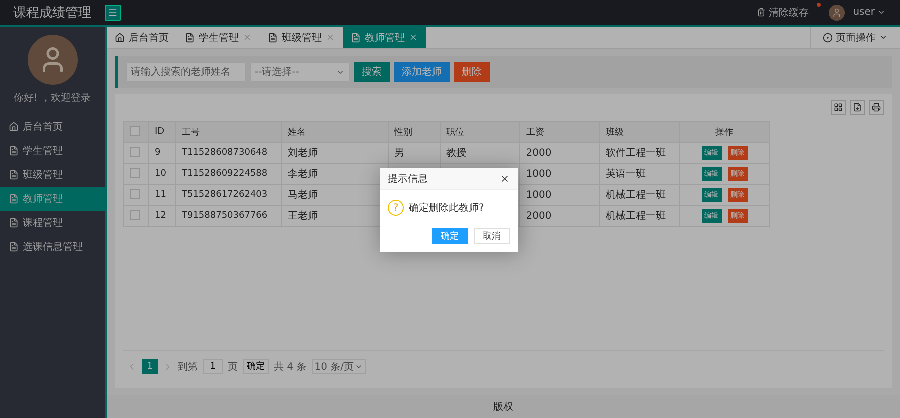 The width and height of the screenshot is (900, 418). I want to click on page-unit: 页, so click(233, 367).